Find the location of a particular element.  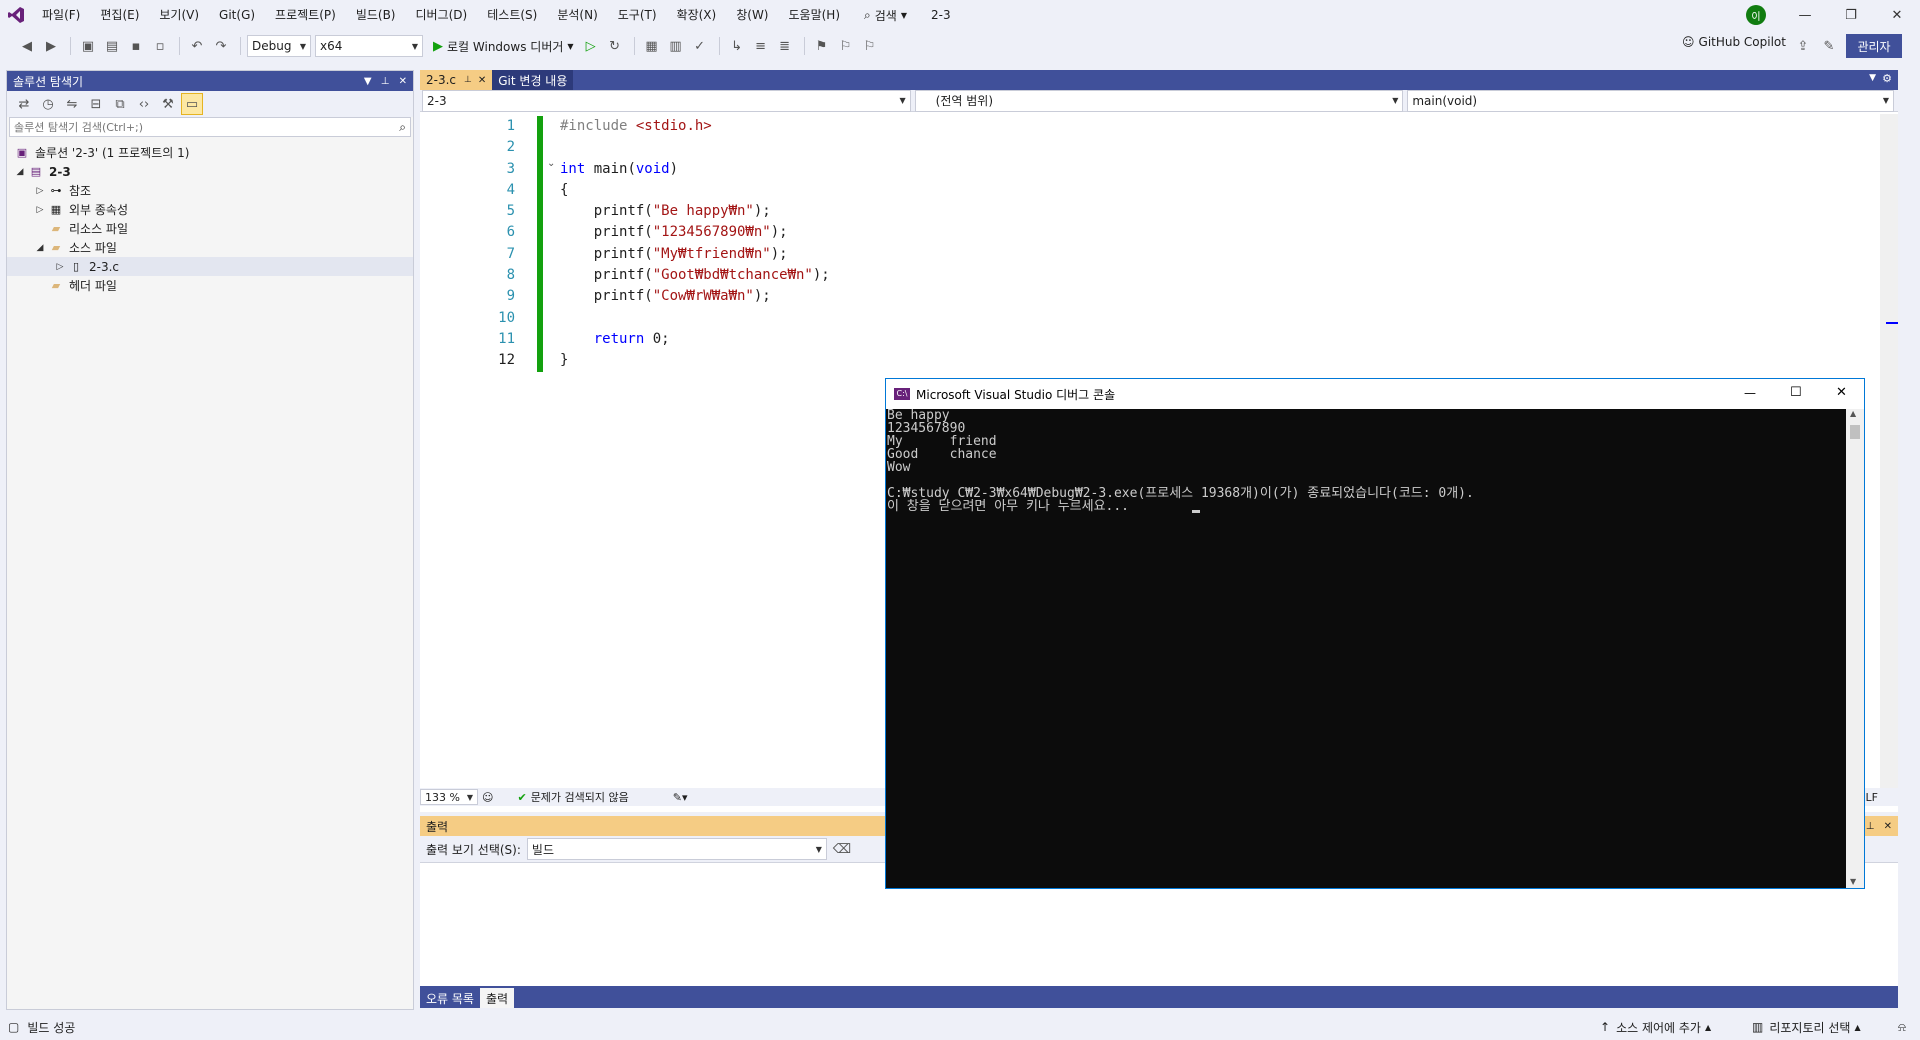

tree-item-references: ▷ ⊶ 참조 is located at coordinates (210, 190).